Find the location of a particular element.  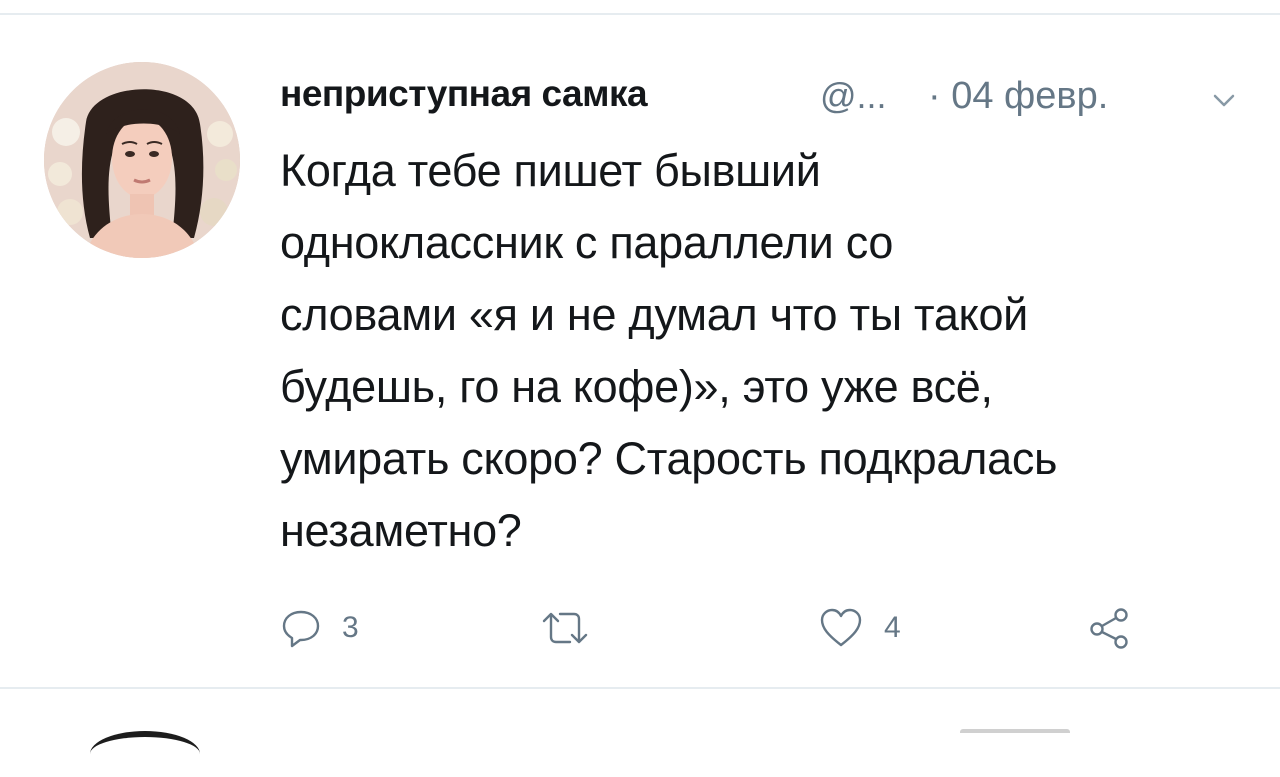

tweet-header: неприступная самка @... · 04 февр. is located at coordinates (770, 99).